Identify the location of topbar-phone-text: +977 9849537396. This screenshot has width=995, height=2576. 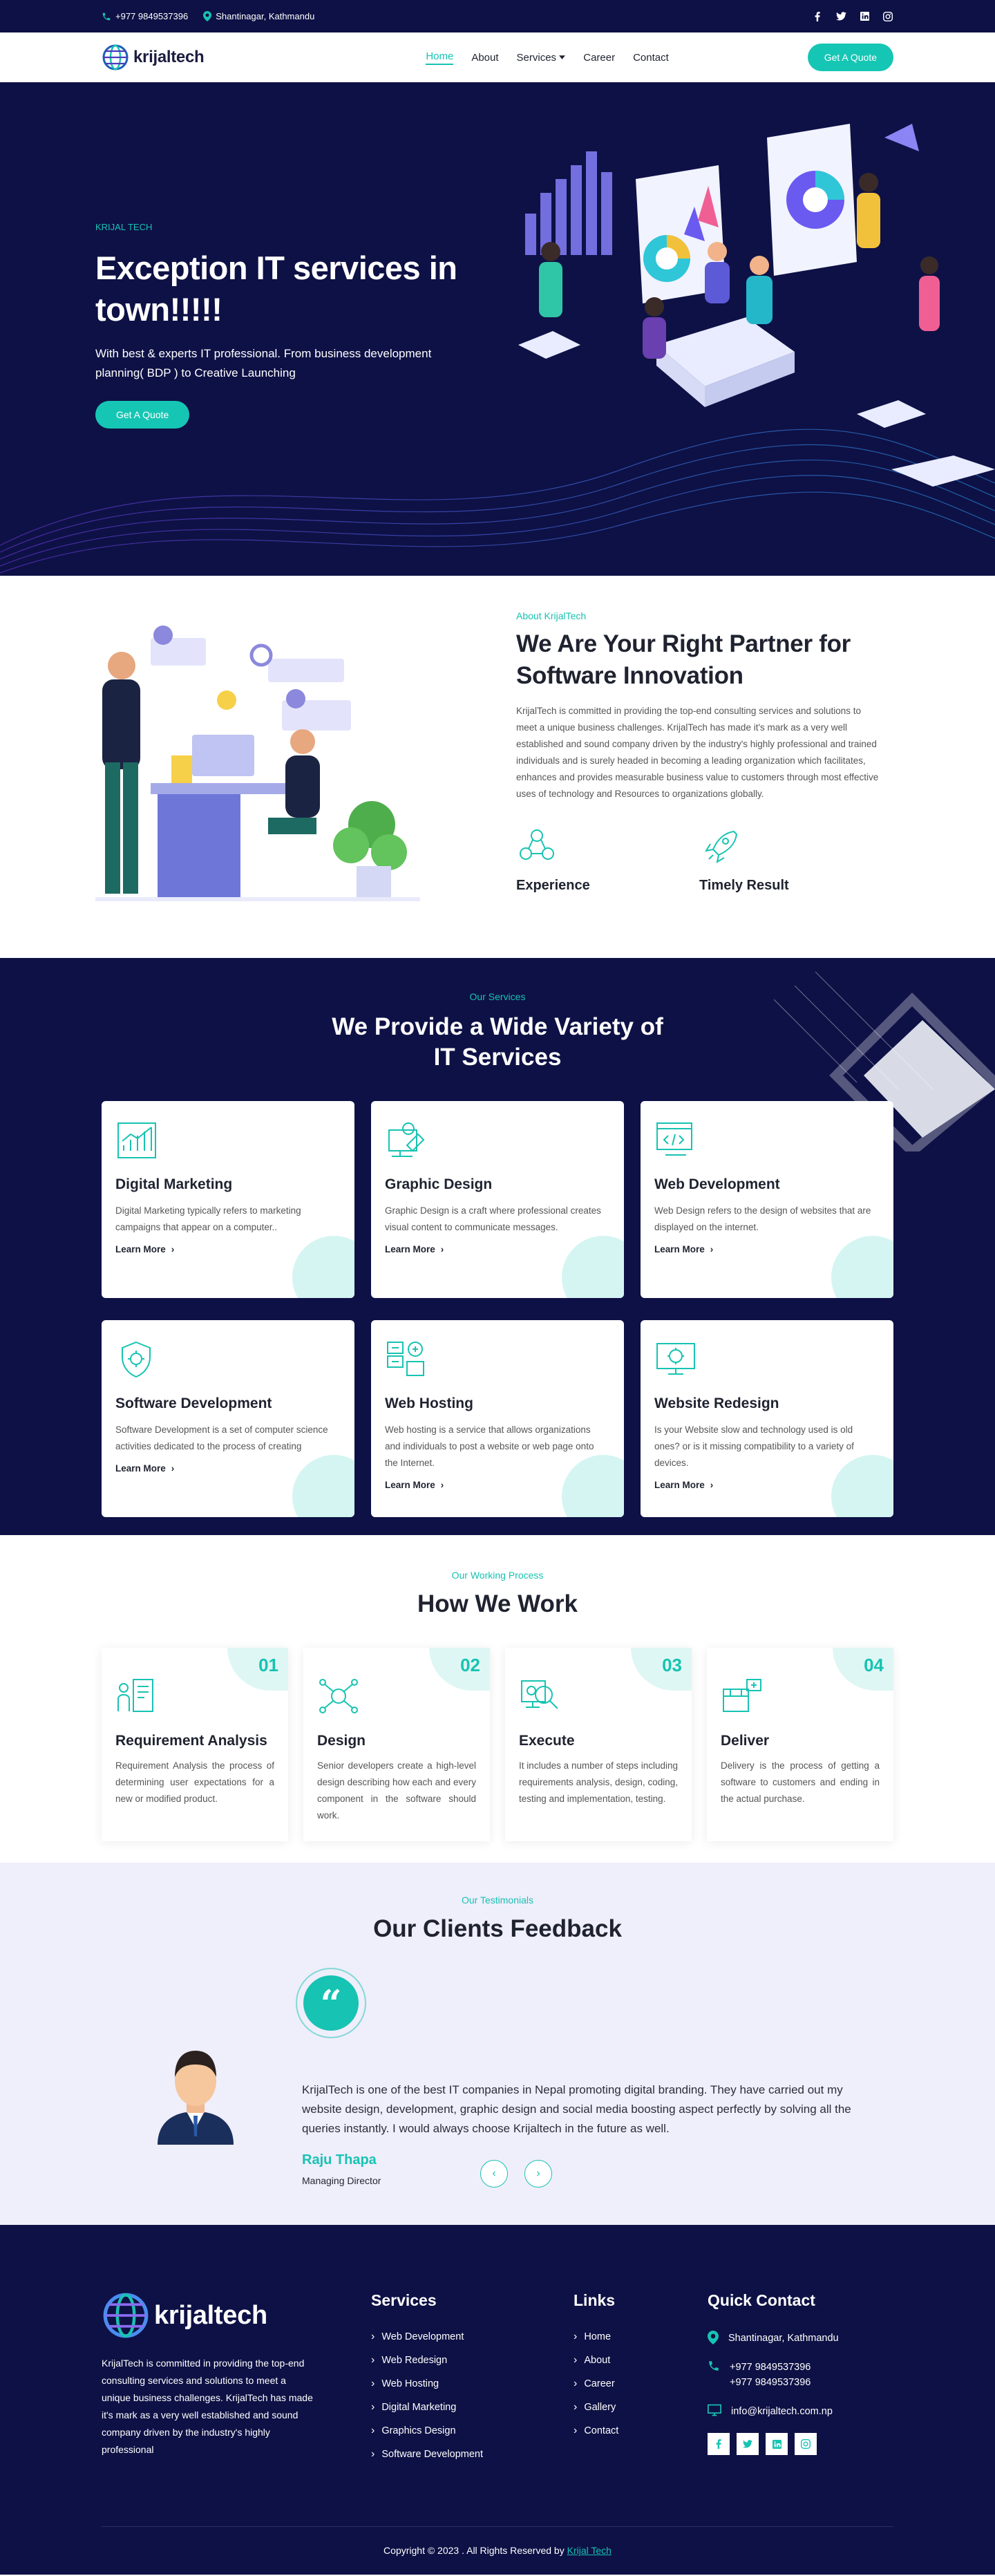
(152, 16).